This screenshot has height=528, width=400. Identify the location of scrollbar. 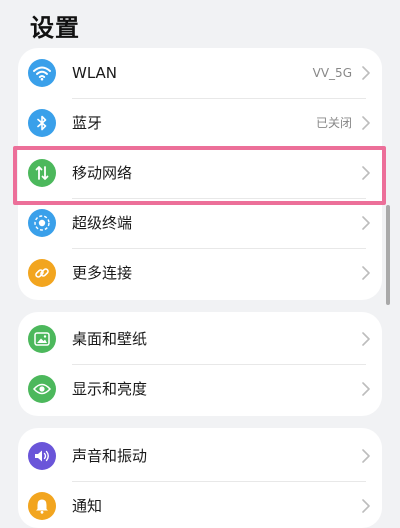
(388, 255).